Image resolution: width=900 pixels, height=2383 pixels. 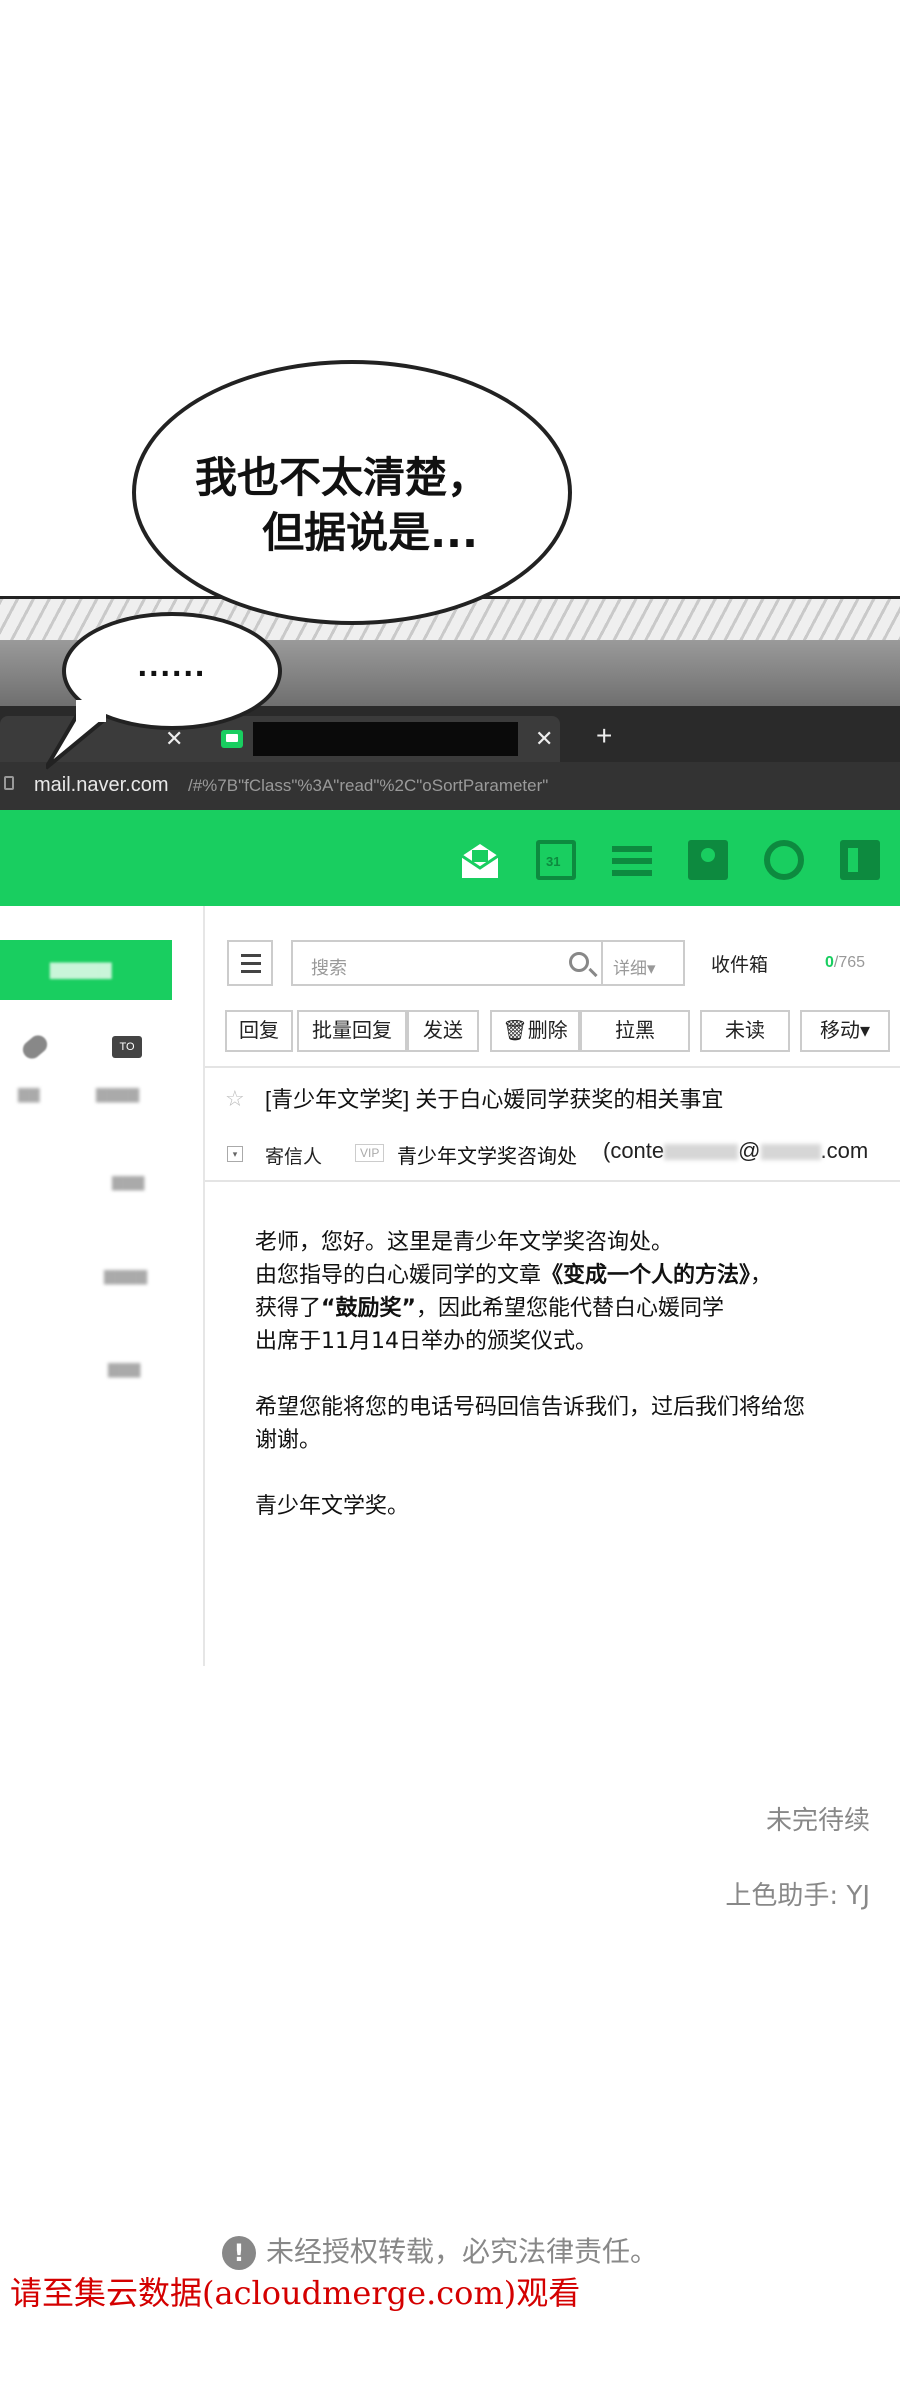 What do you see at coordinates (797, 1896) in the screenshot?
I see `colorist-credit: 上色助手: YJ` at bounding box center [797, 1896].